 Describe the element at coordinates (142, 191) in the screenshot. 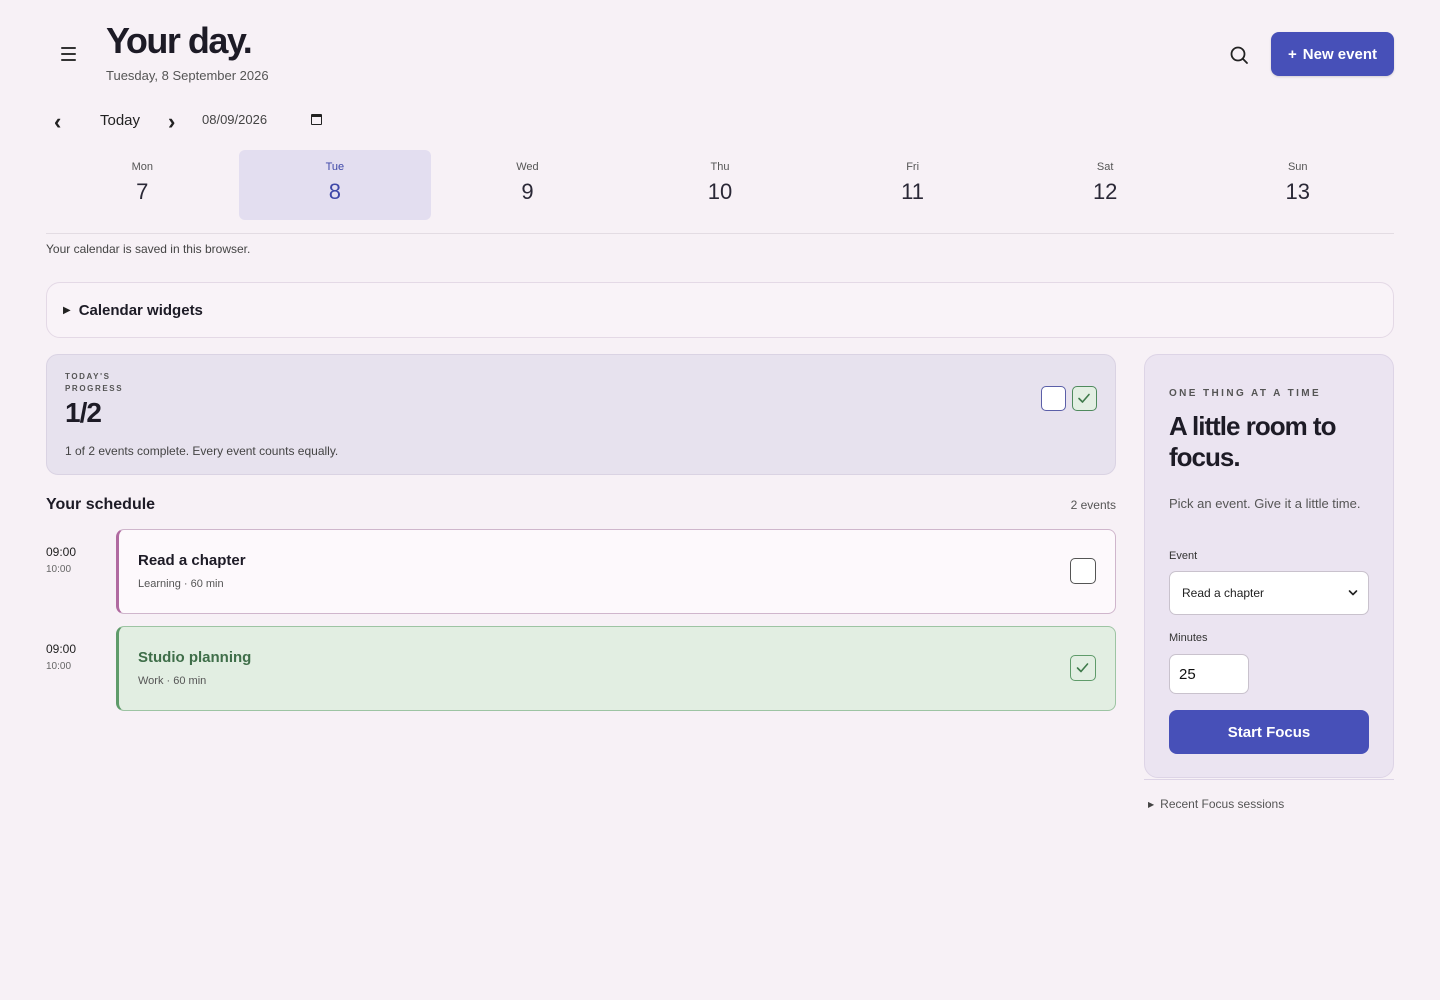

I see `day-number: 7` at that location.